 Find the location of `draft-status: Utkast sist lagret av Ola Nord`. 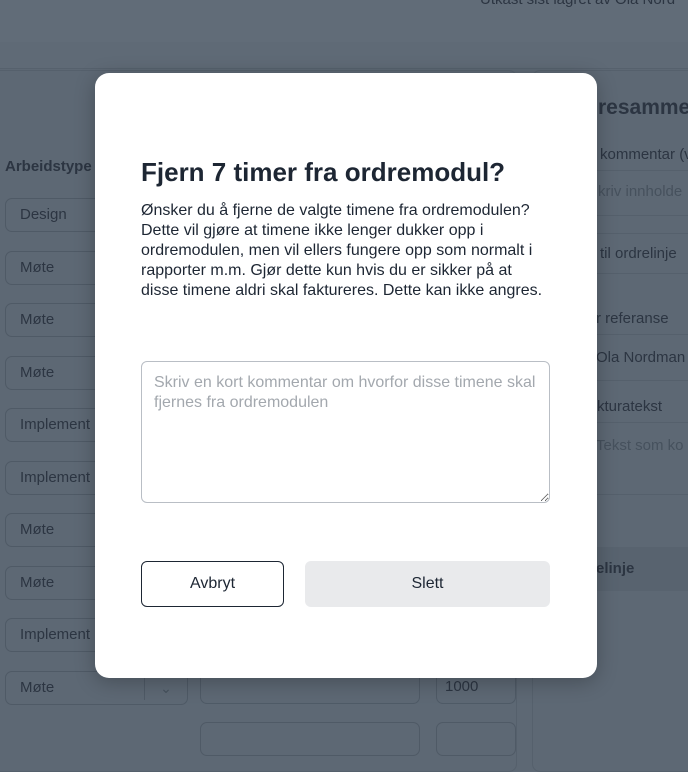

draft-status: Utkast sist lagret av Ola Nord is located at coordinates (577, 4).